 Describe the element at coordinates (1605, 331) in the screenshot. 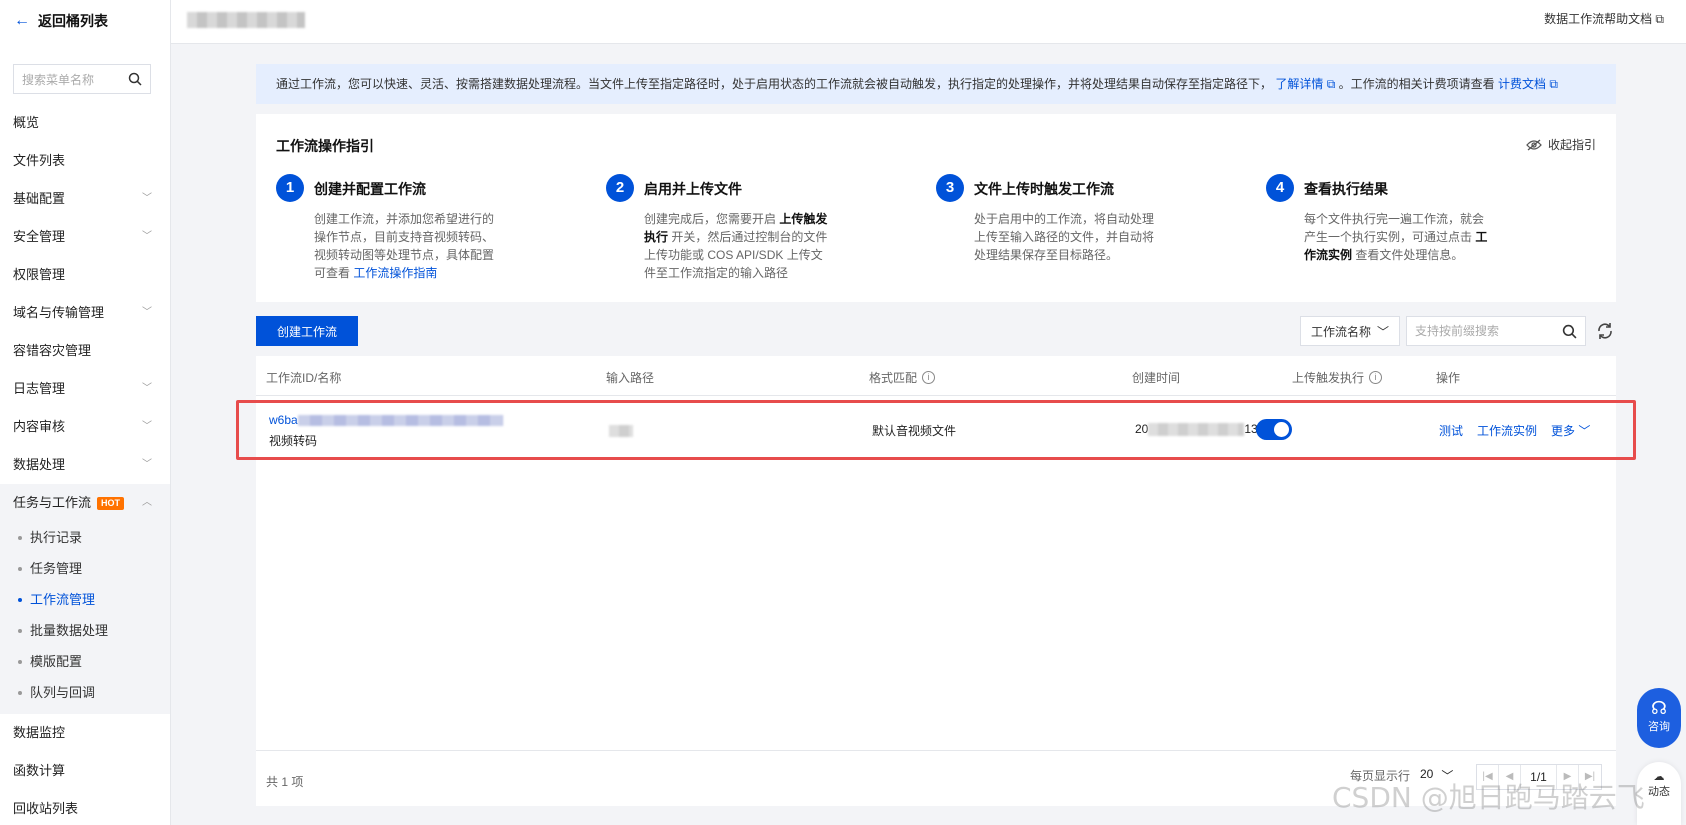

I see `refresh-icon` at that location.